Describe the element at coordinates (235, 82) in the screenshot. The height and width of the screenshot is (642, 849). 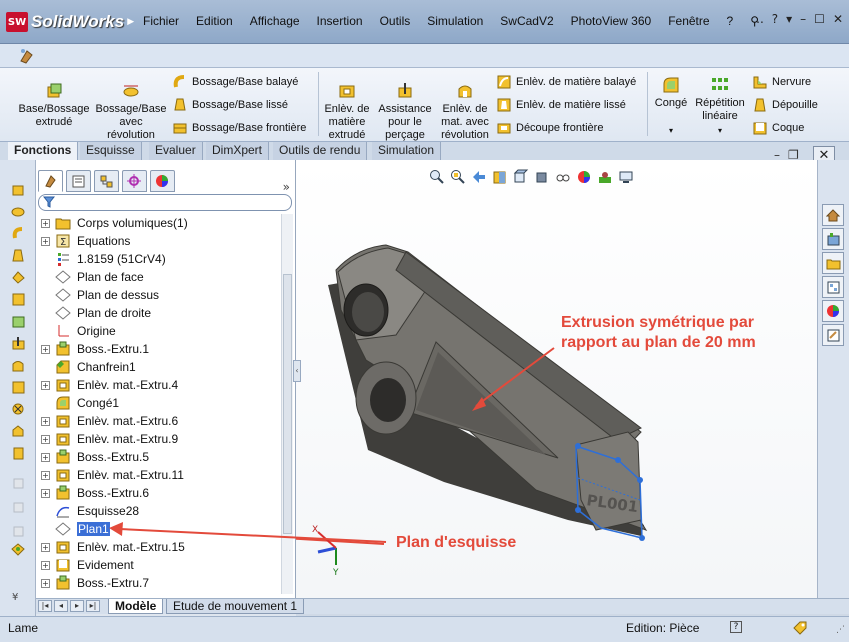
I see `bossage-balaye-button: Bossage/Base balayé` at that location.